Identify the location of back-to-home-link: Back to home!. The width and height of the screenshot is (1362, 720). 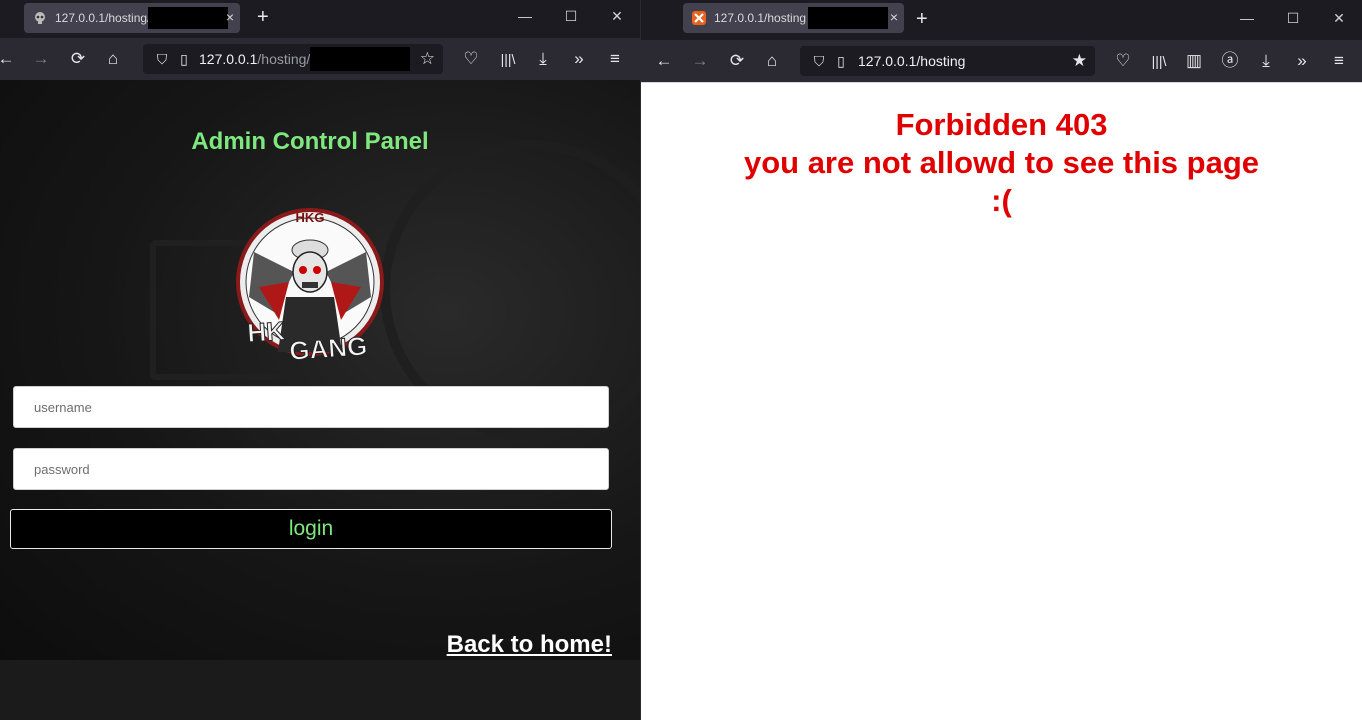
(529, 645).